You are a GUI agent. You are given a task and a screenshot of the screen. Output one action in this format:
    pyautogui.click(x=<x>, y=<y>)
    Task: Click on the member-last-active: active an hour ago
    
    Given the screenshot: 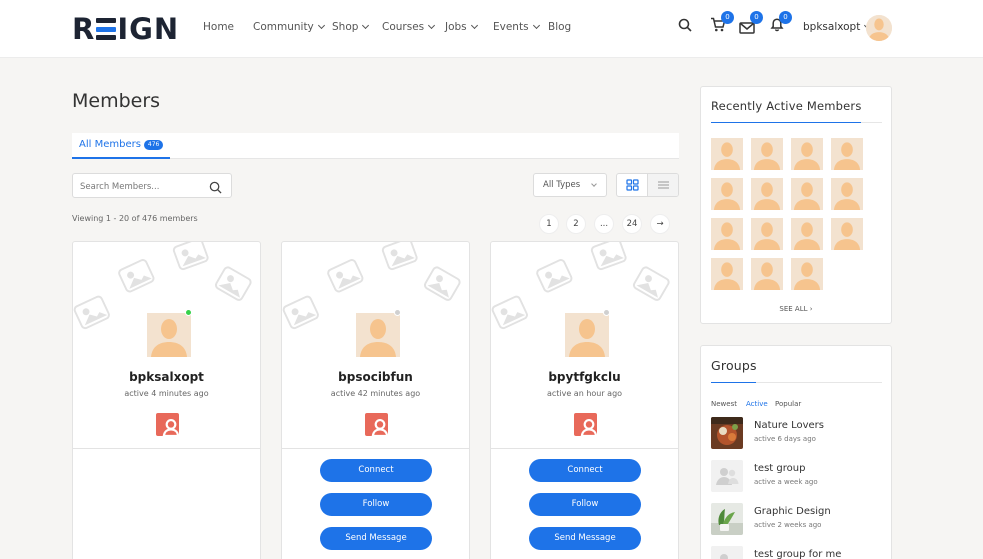 What is the action you would take?
    pyautogui.click(x=584, y=393)
    